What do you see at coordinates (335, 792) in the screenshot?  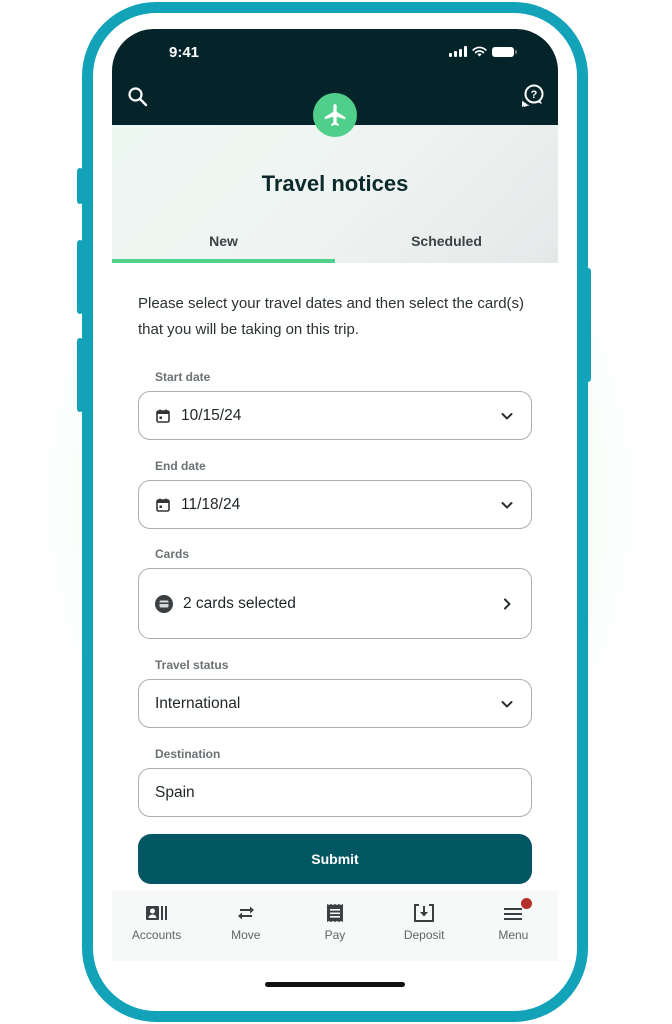 I see `destination-input: Spain` at bounding box center [335, 792].